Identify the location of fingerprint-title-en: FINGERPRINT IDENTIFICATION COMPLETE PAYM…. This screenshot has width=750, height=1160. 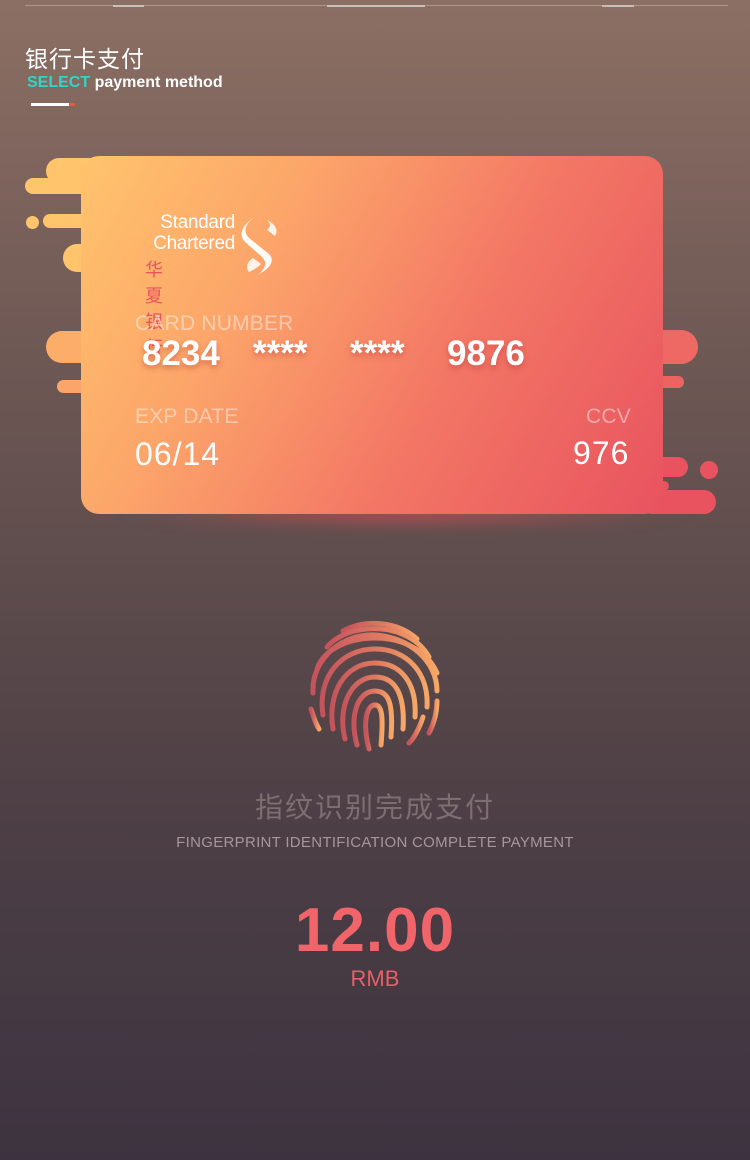
(375, 842).